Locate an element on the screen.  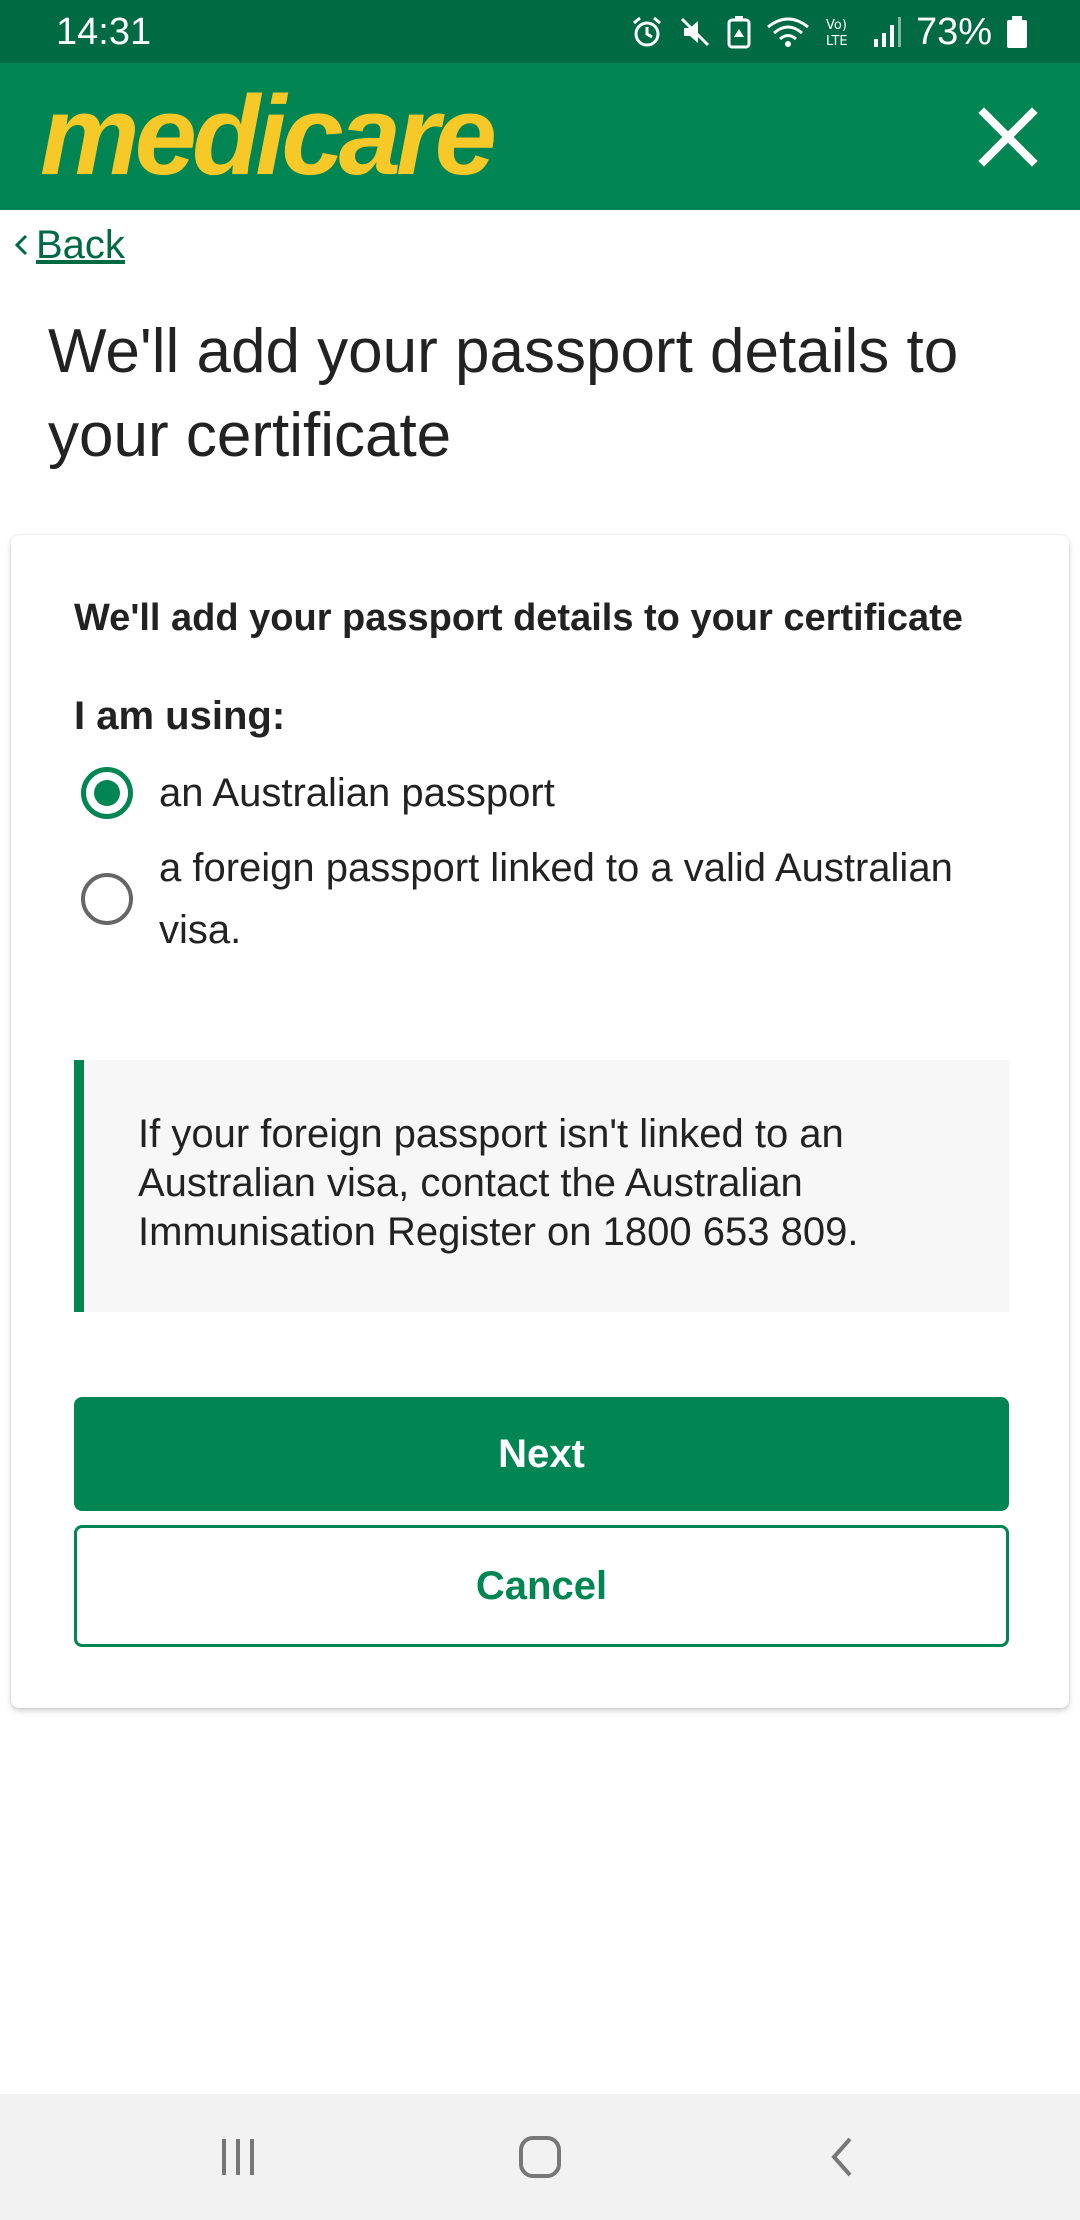
close-icon is located at coordinates (1008, 137).